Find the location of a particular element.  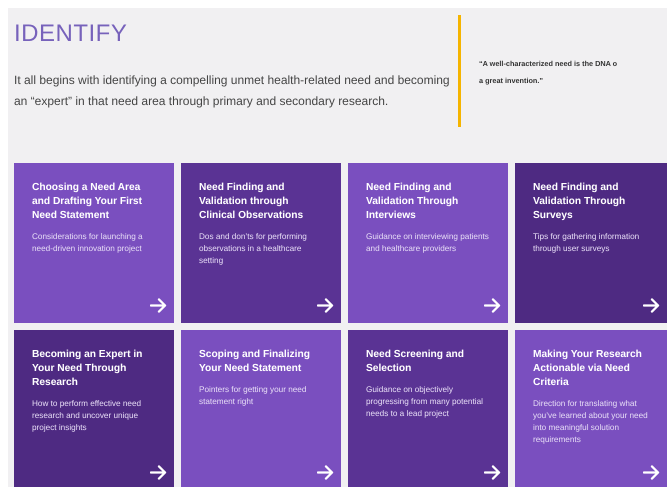

topic-card: Need Screening and Selection Guidance on objectively progressing from many potential needs to a lead project is located at coordinates (428, 408).